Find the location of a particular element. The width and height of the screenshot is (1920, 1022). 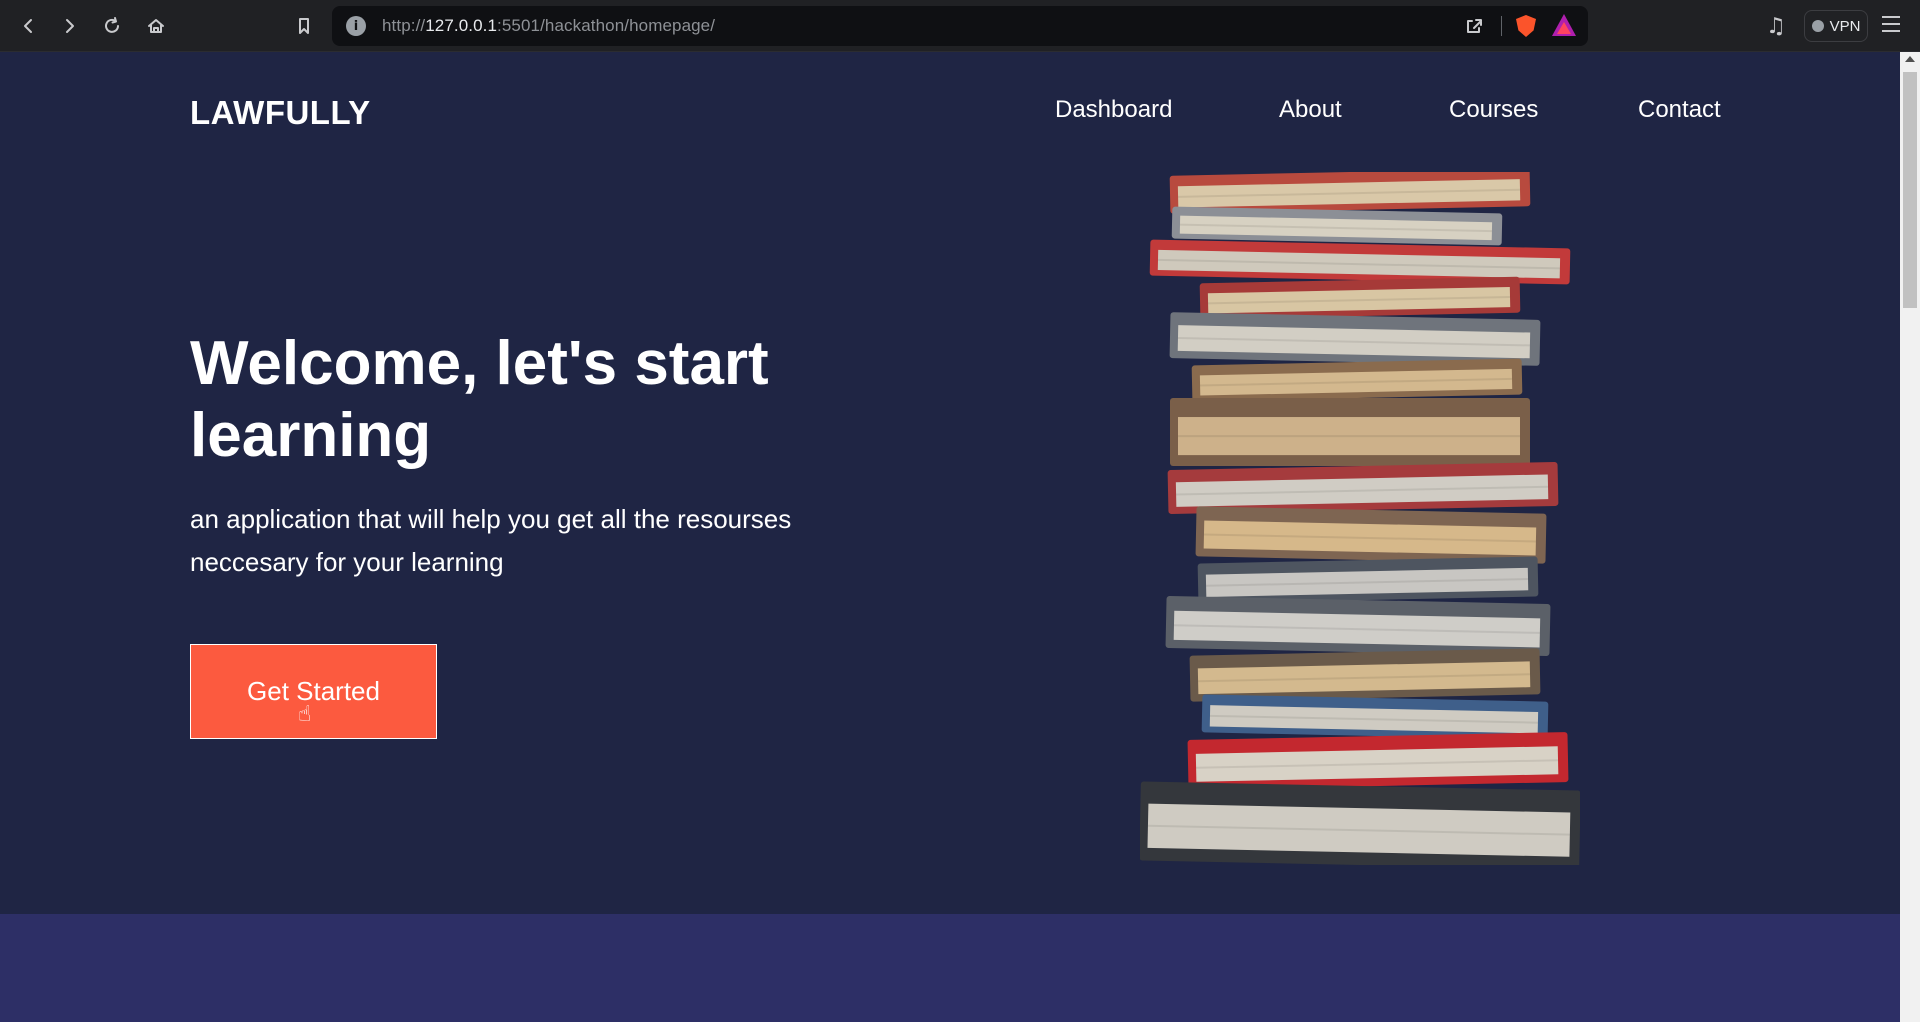

back-button is located at coordinates (28, 26).